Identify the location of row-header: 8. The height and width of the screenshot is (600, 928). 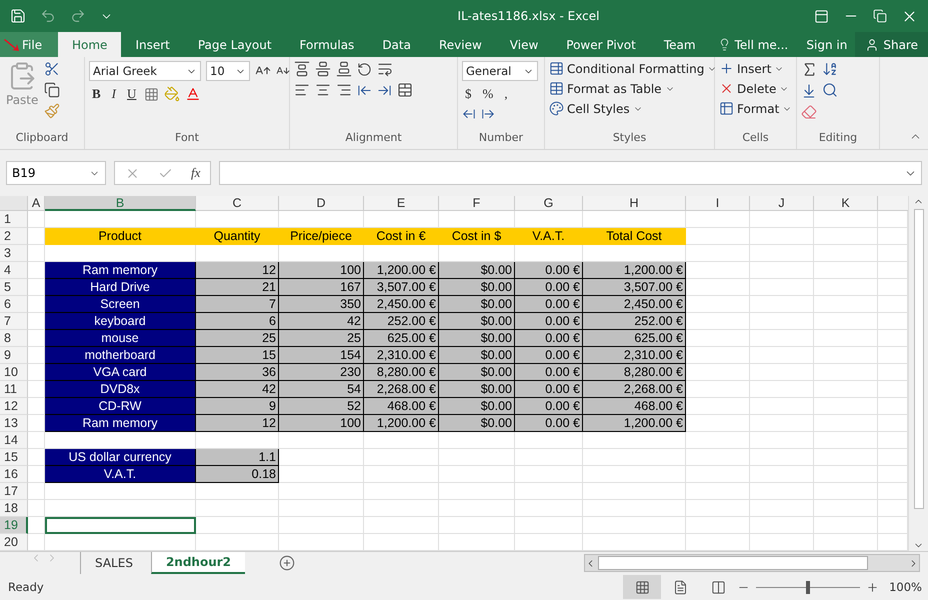
(14, 338).